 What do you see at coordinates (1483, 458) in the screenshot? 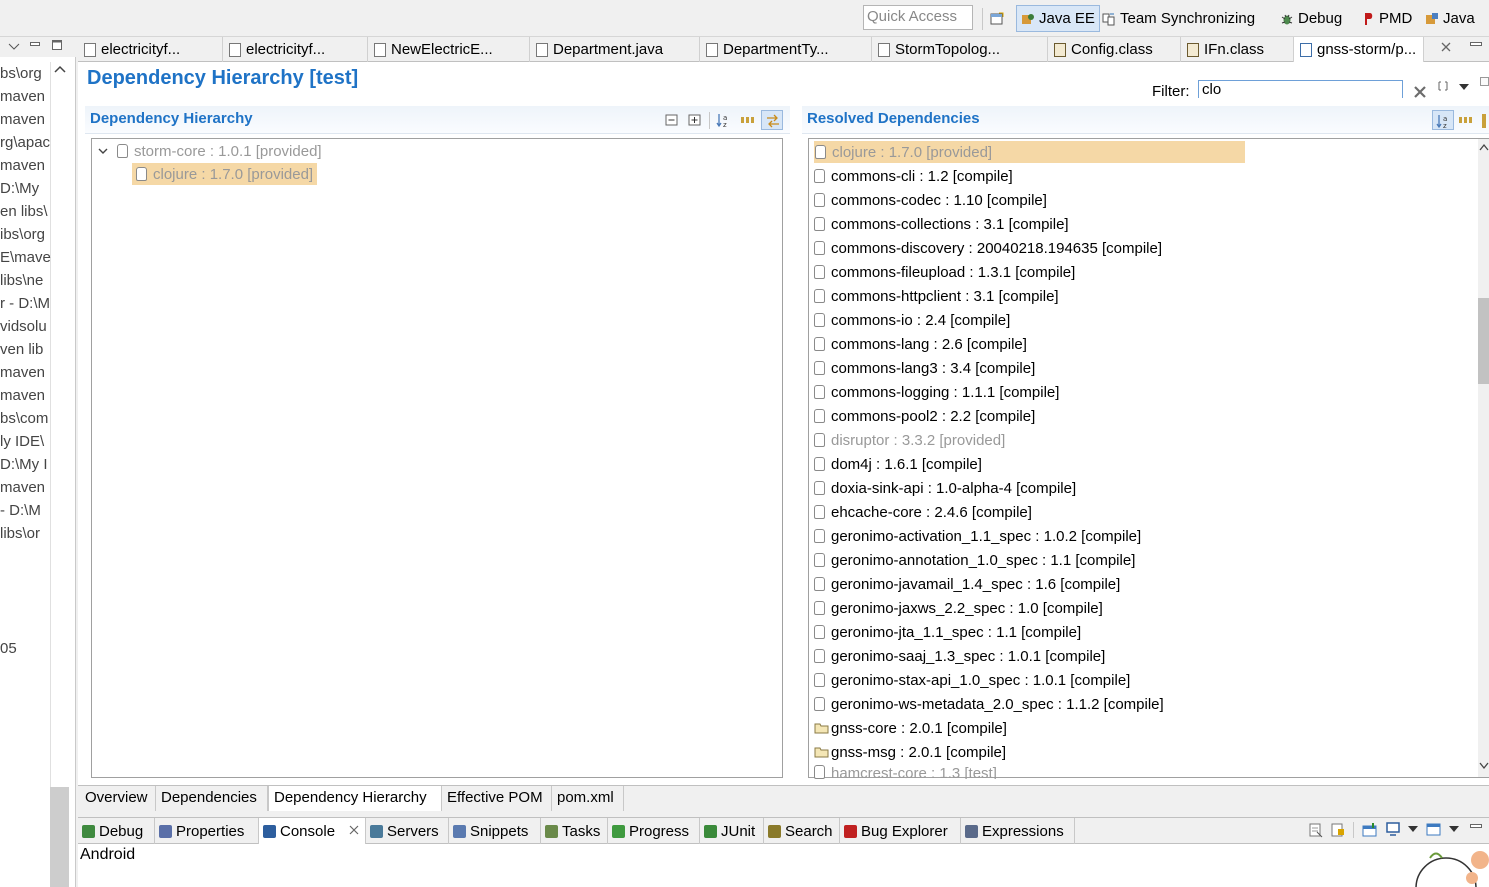
I see `resolved-scrollbar` at bounding box center [1483, 458].